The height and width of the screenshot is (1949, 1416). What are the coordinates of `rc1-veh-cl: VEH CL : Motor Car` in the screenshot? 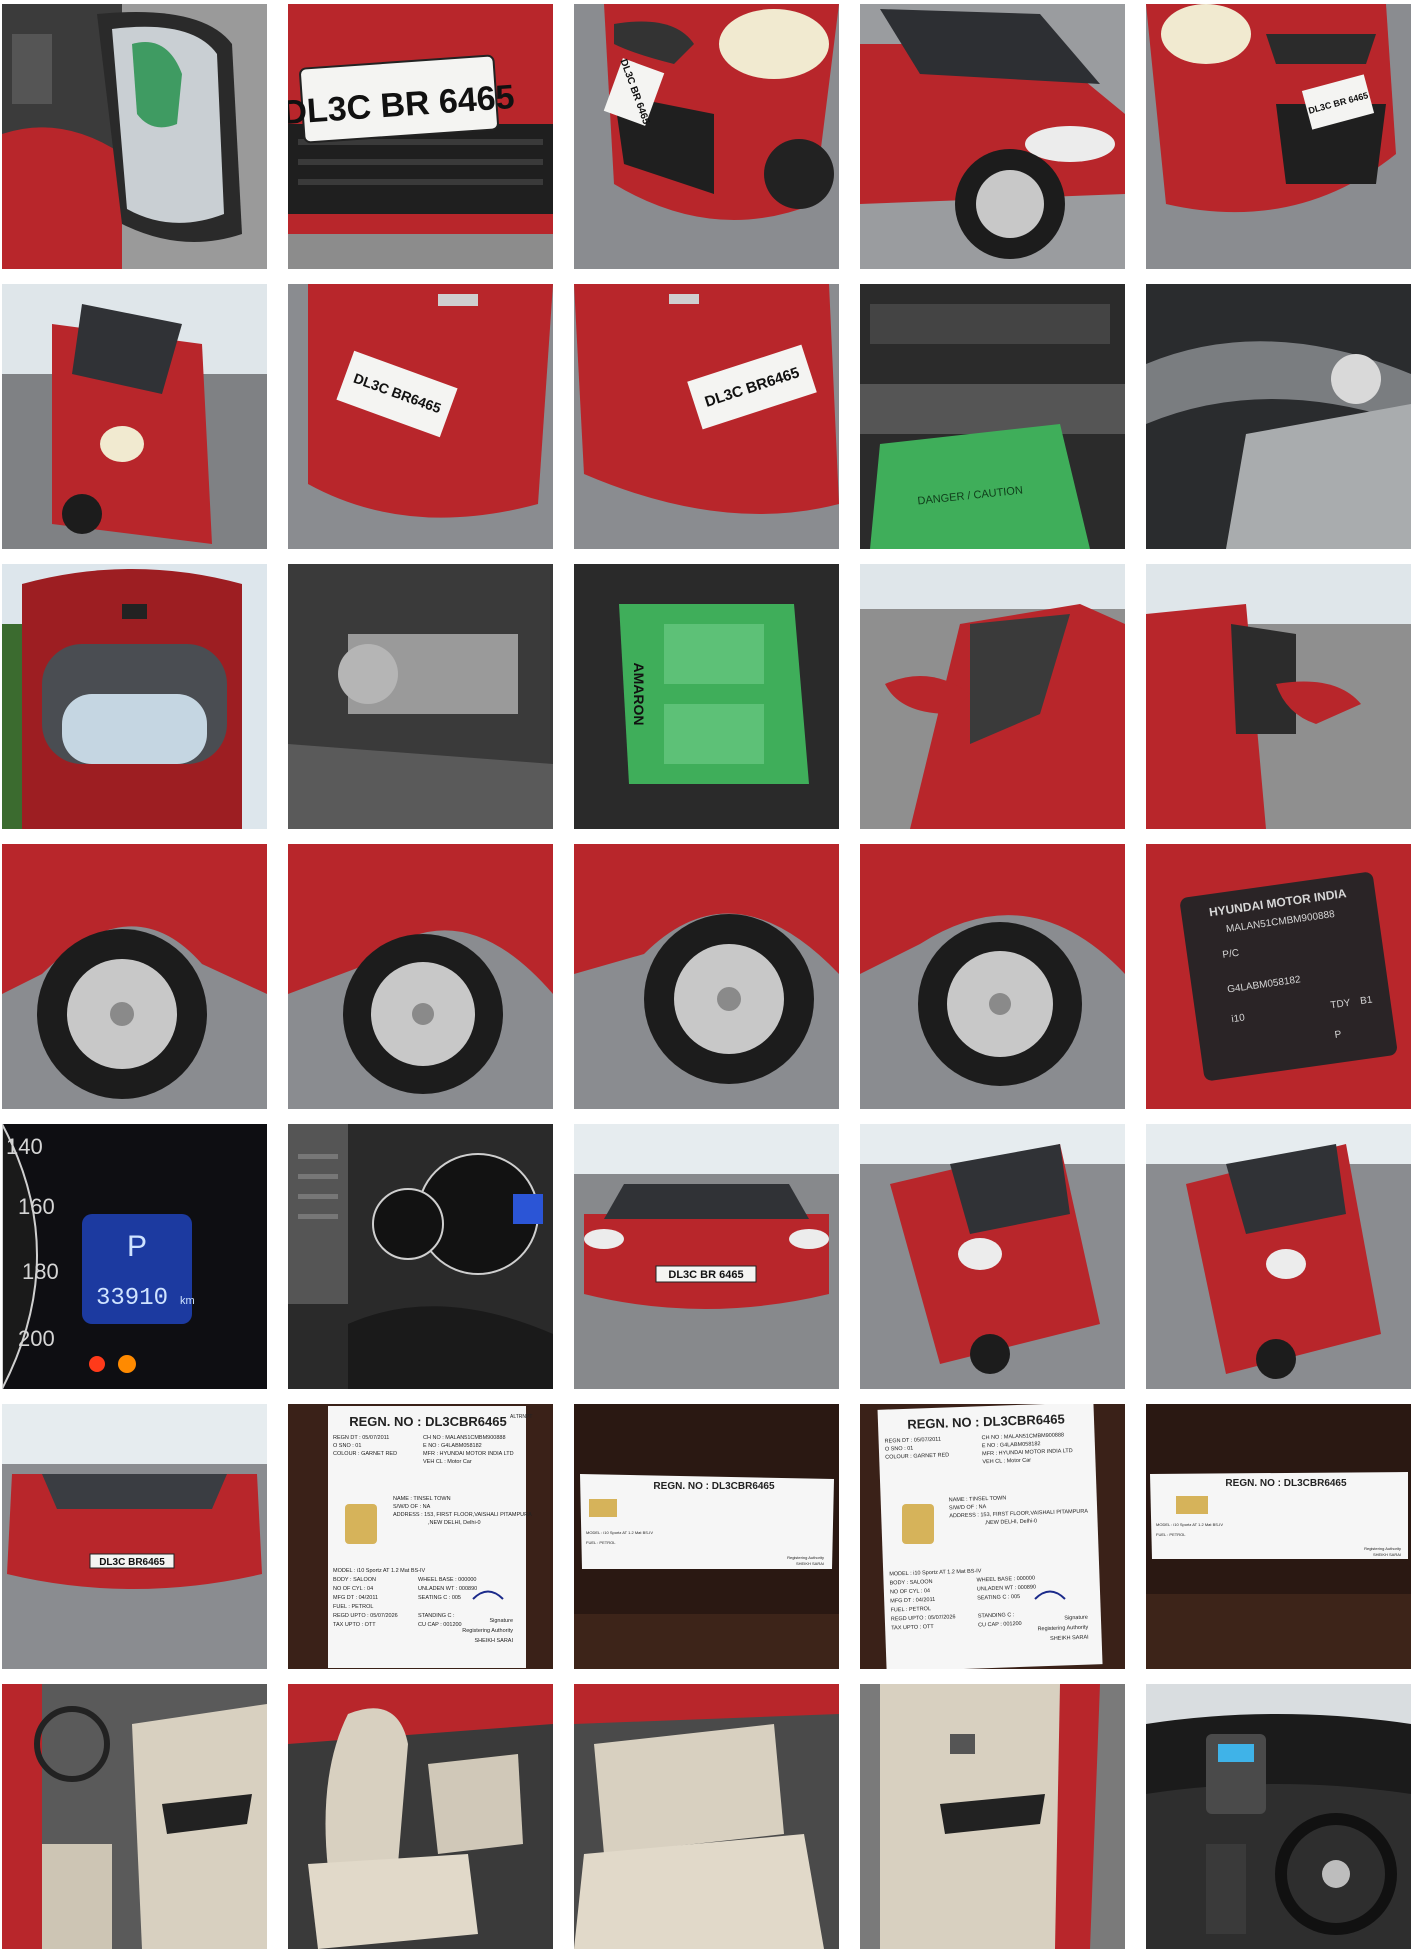 It's located at (447, 1462).